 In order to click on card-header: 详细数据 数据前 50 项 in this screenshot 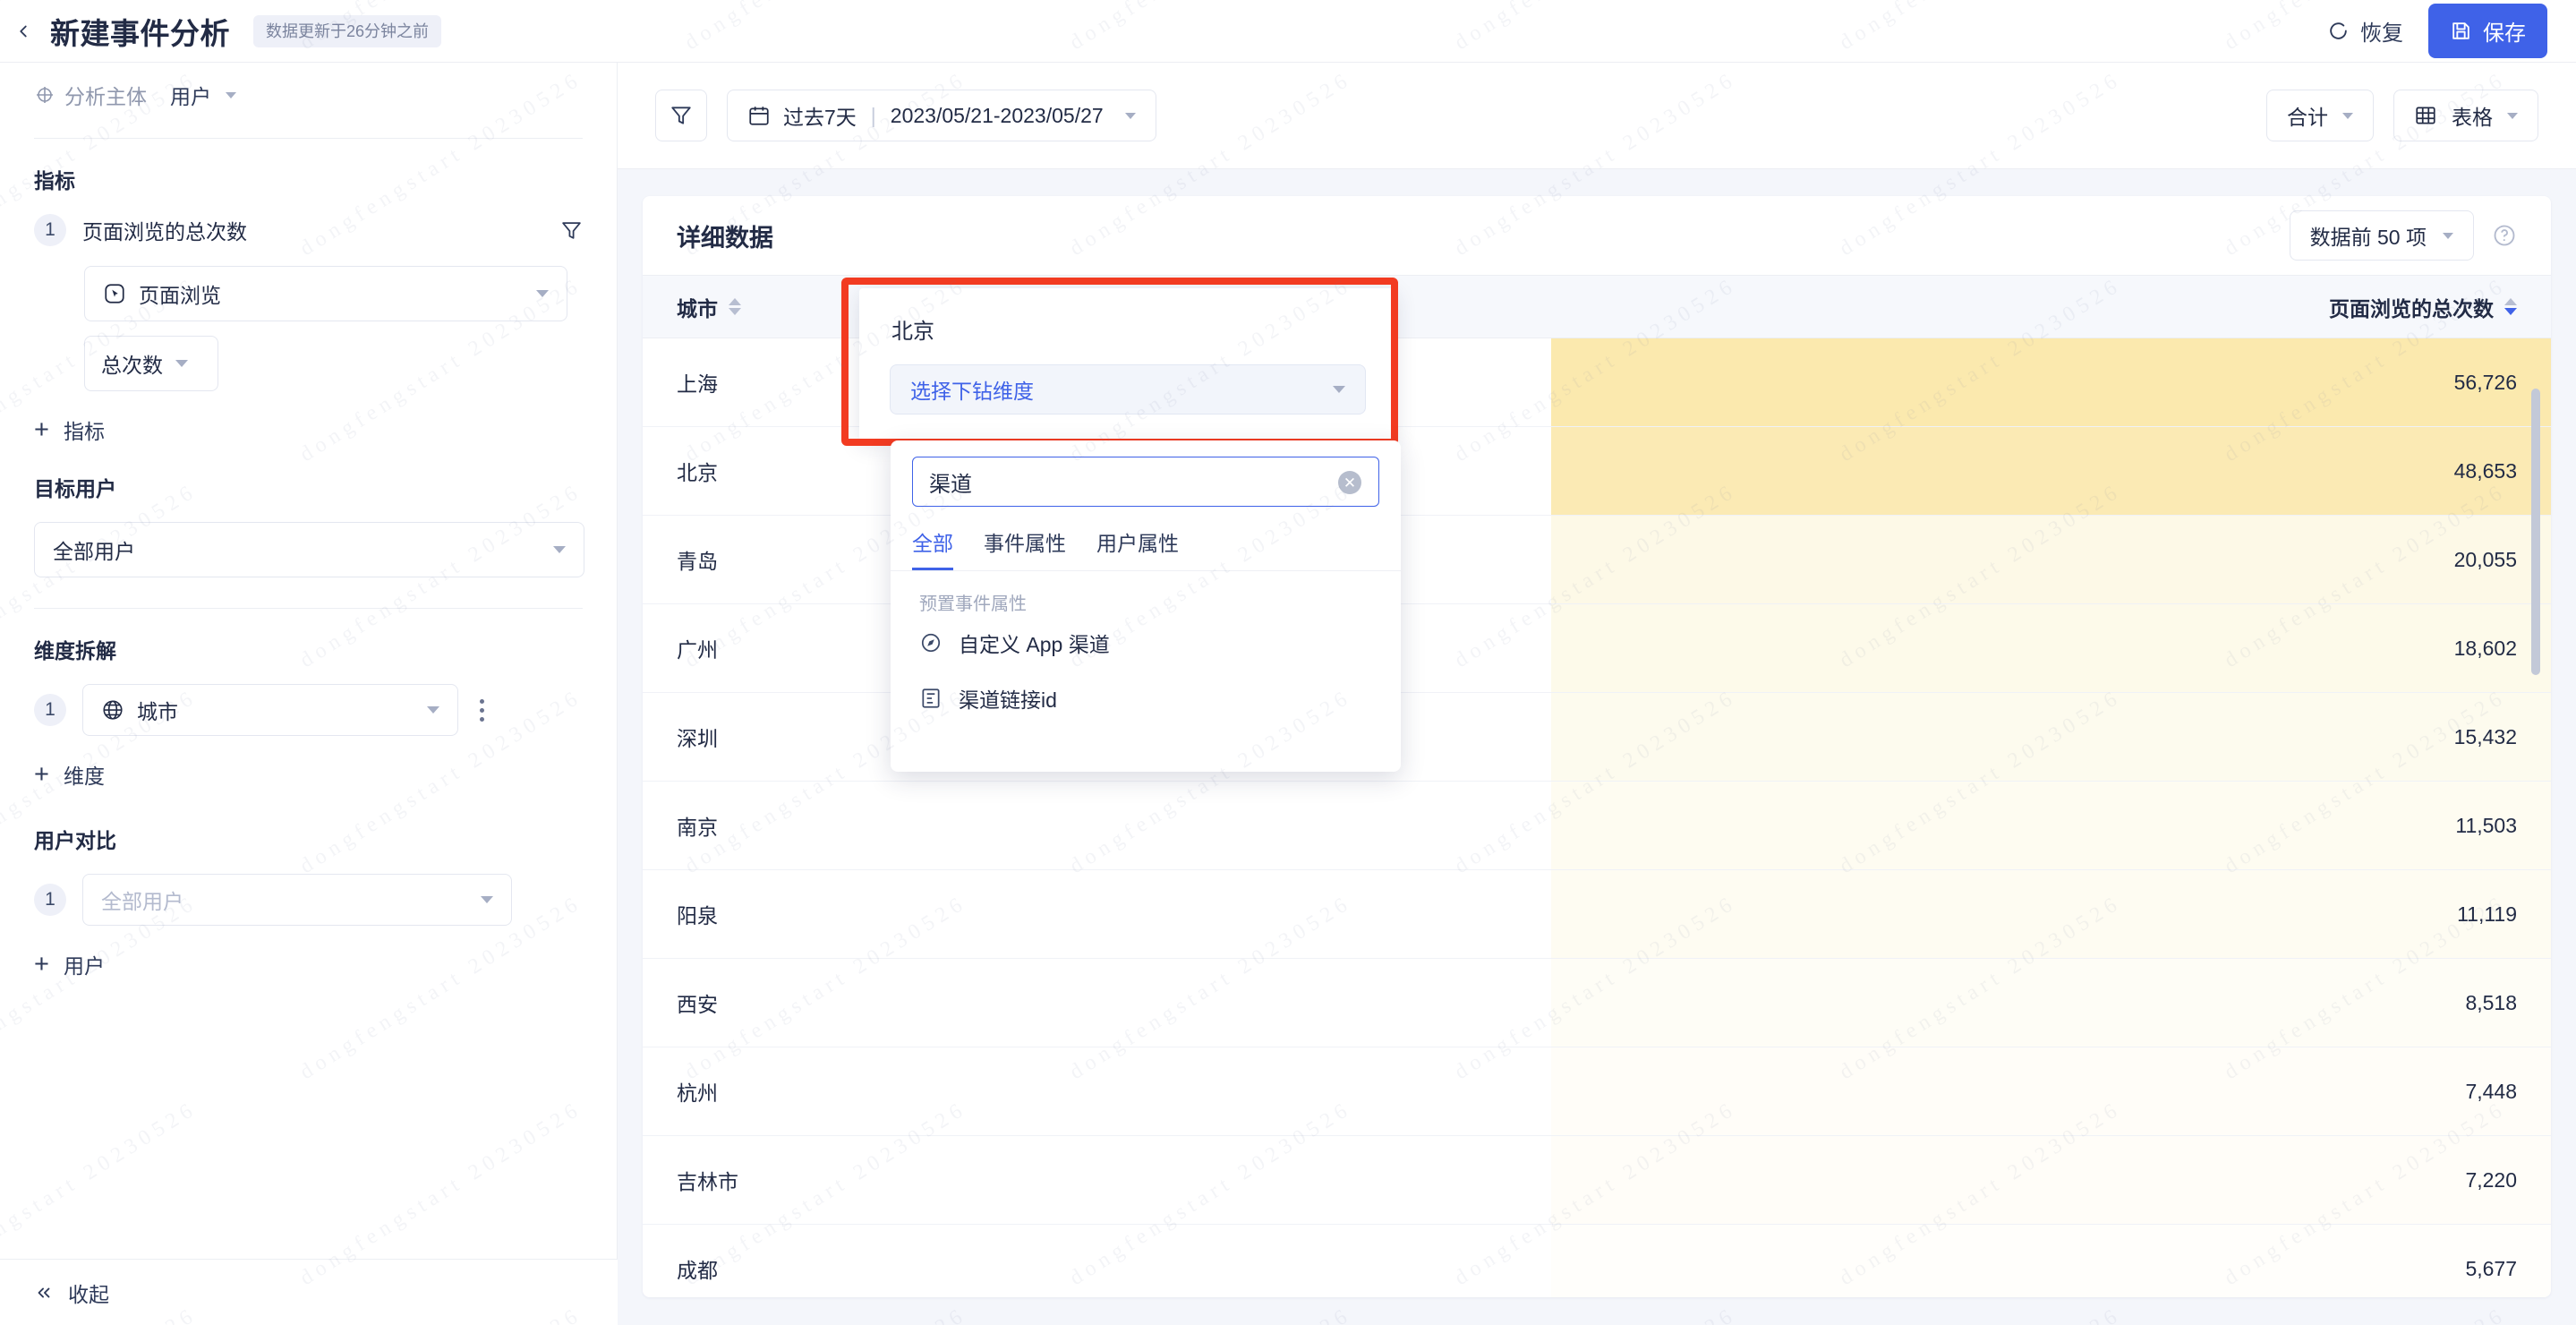, I will do `click(1597, 235)`.